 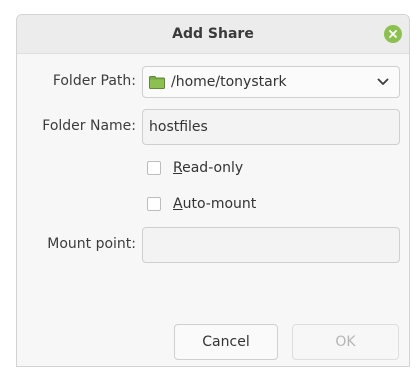 I want to click on title-bar: Add Share, so click(x=213, y=34).